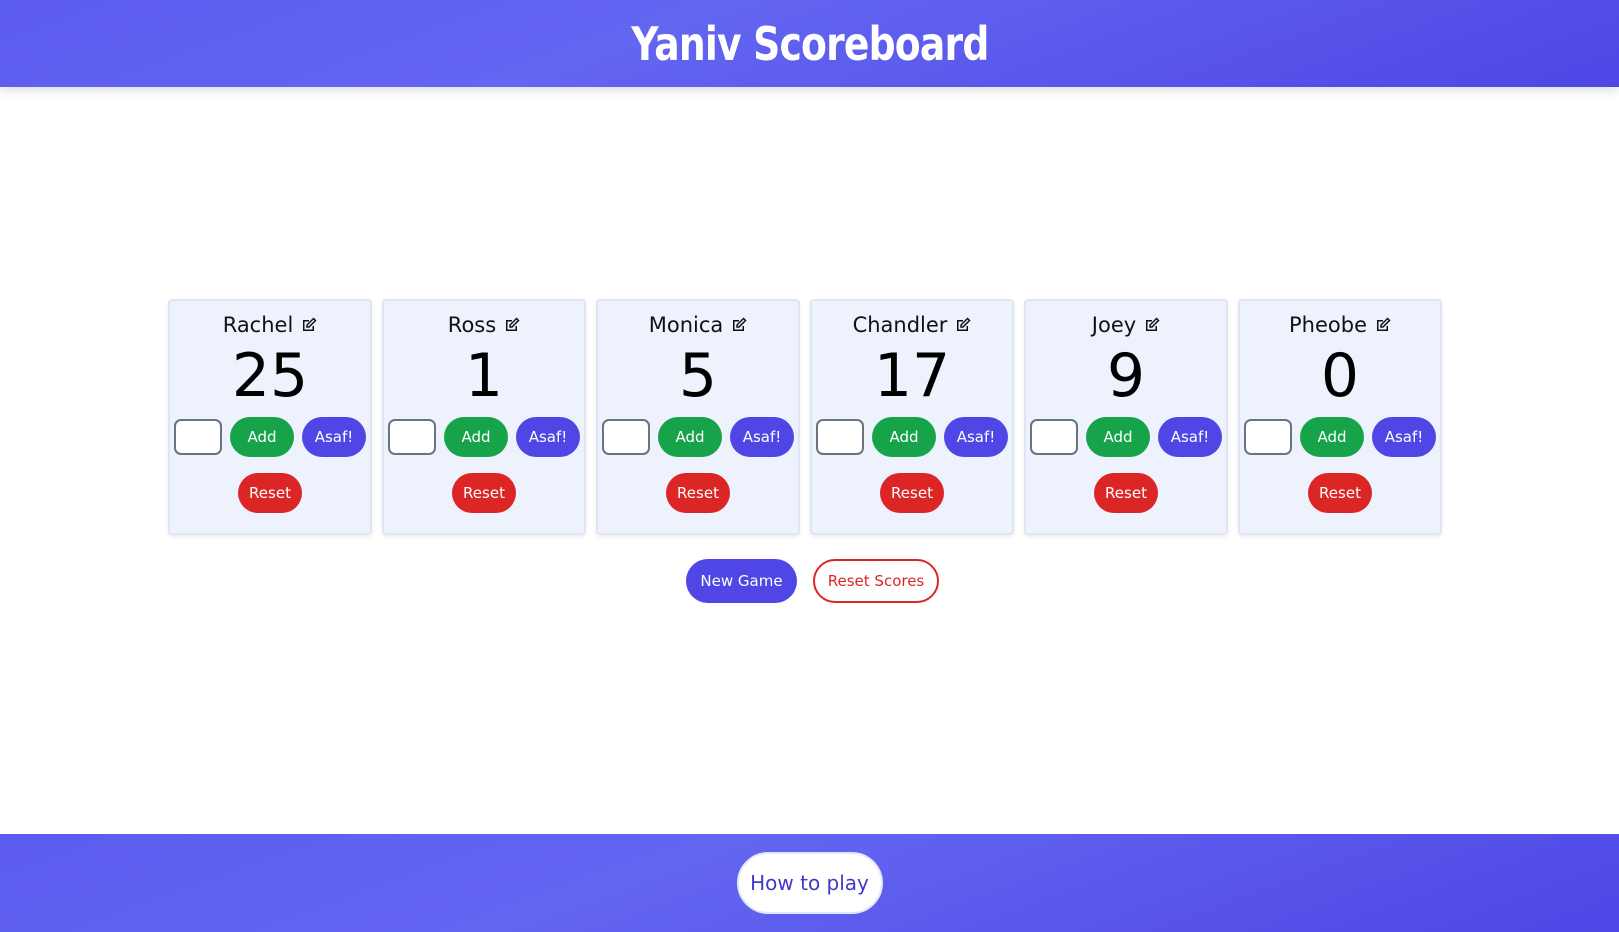 The height and width of the screenshot is (932, 1619). I want to click on player-name-row: Monica, so click(698, 325).